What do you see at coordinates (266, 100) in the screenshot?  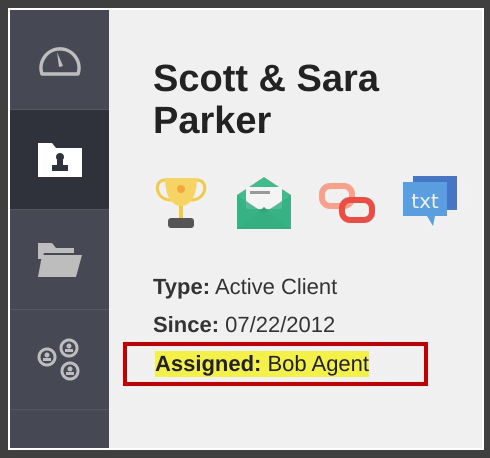 I see `contact-name: Scott & Sara Parker` at bounding box center [266, 100].